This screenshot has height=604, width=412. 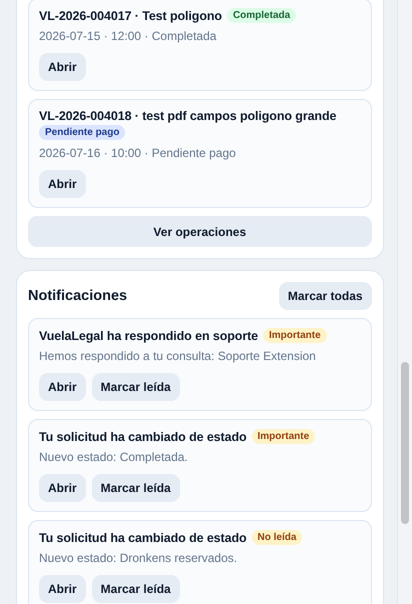 What do you see at coordinates (277, 537) in the screenshot?
I see `status-badge: No leída` at bounding box center [277, 537].